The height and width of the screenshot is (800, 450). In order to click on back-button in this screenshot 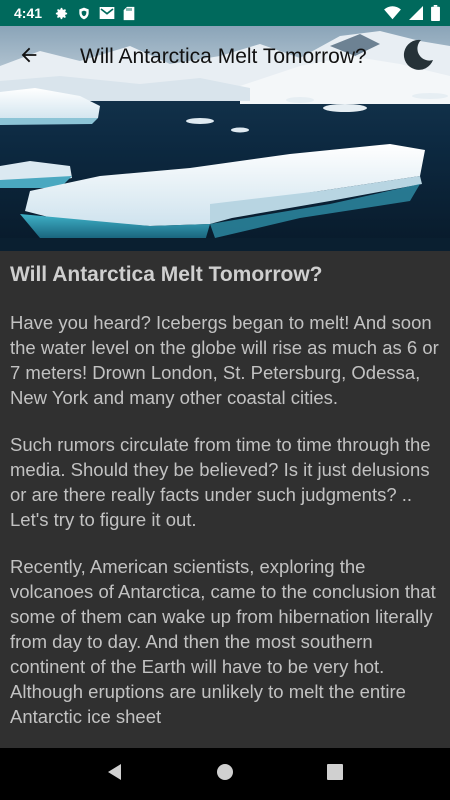, I will do `click(29, 57)`.